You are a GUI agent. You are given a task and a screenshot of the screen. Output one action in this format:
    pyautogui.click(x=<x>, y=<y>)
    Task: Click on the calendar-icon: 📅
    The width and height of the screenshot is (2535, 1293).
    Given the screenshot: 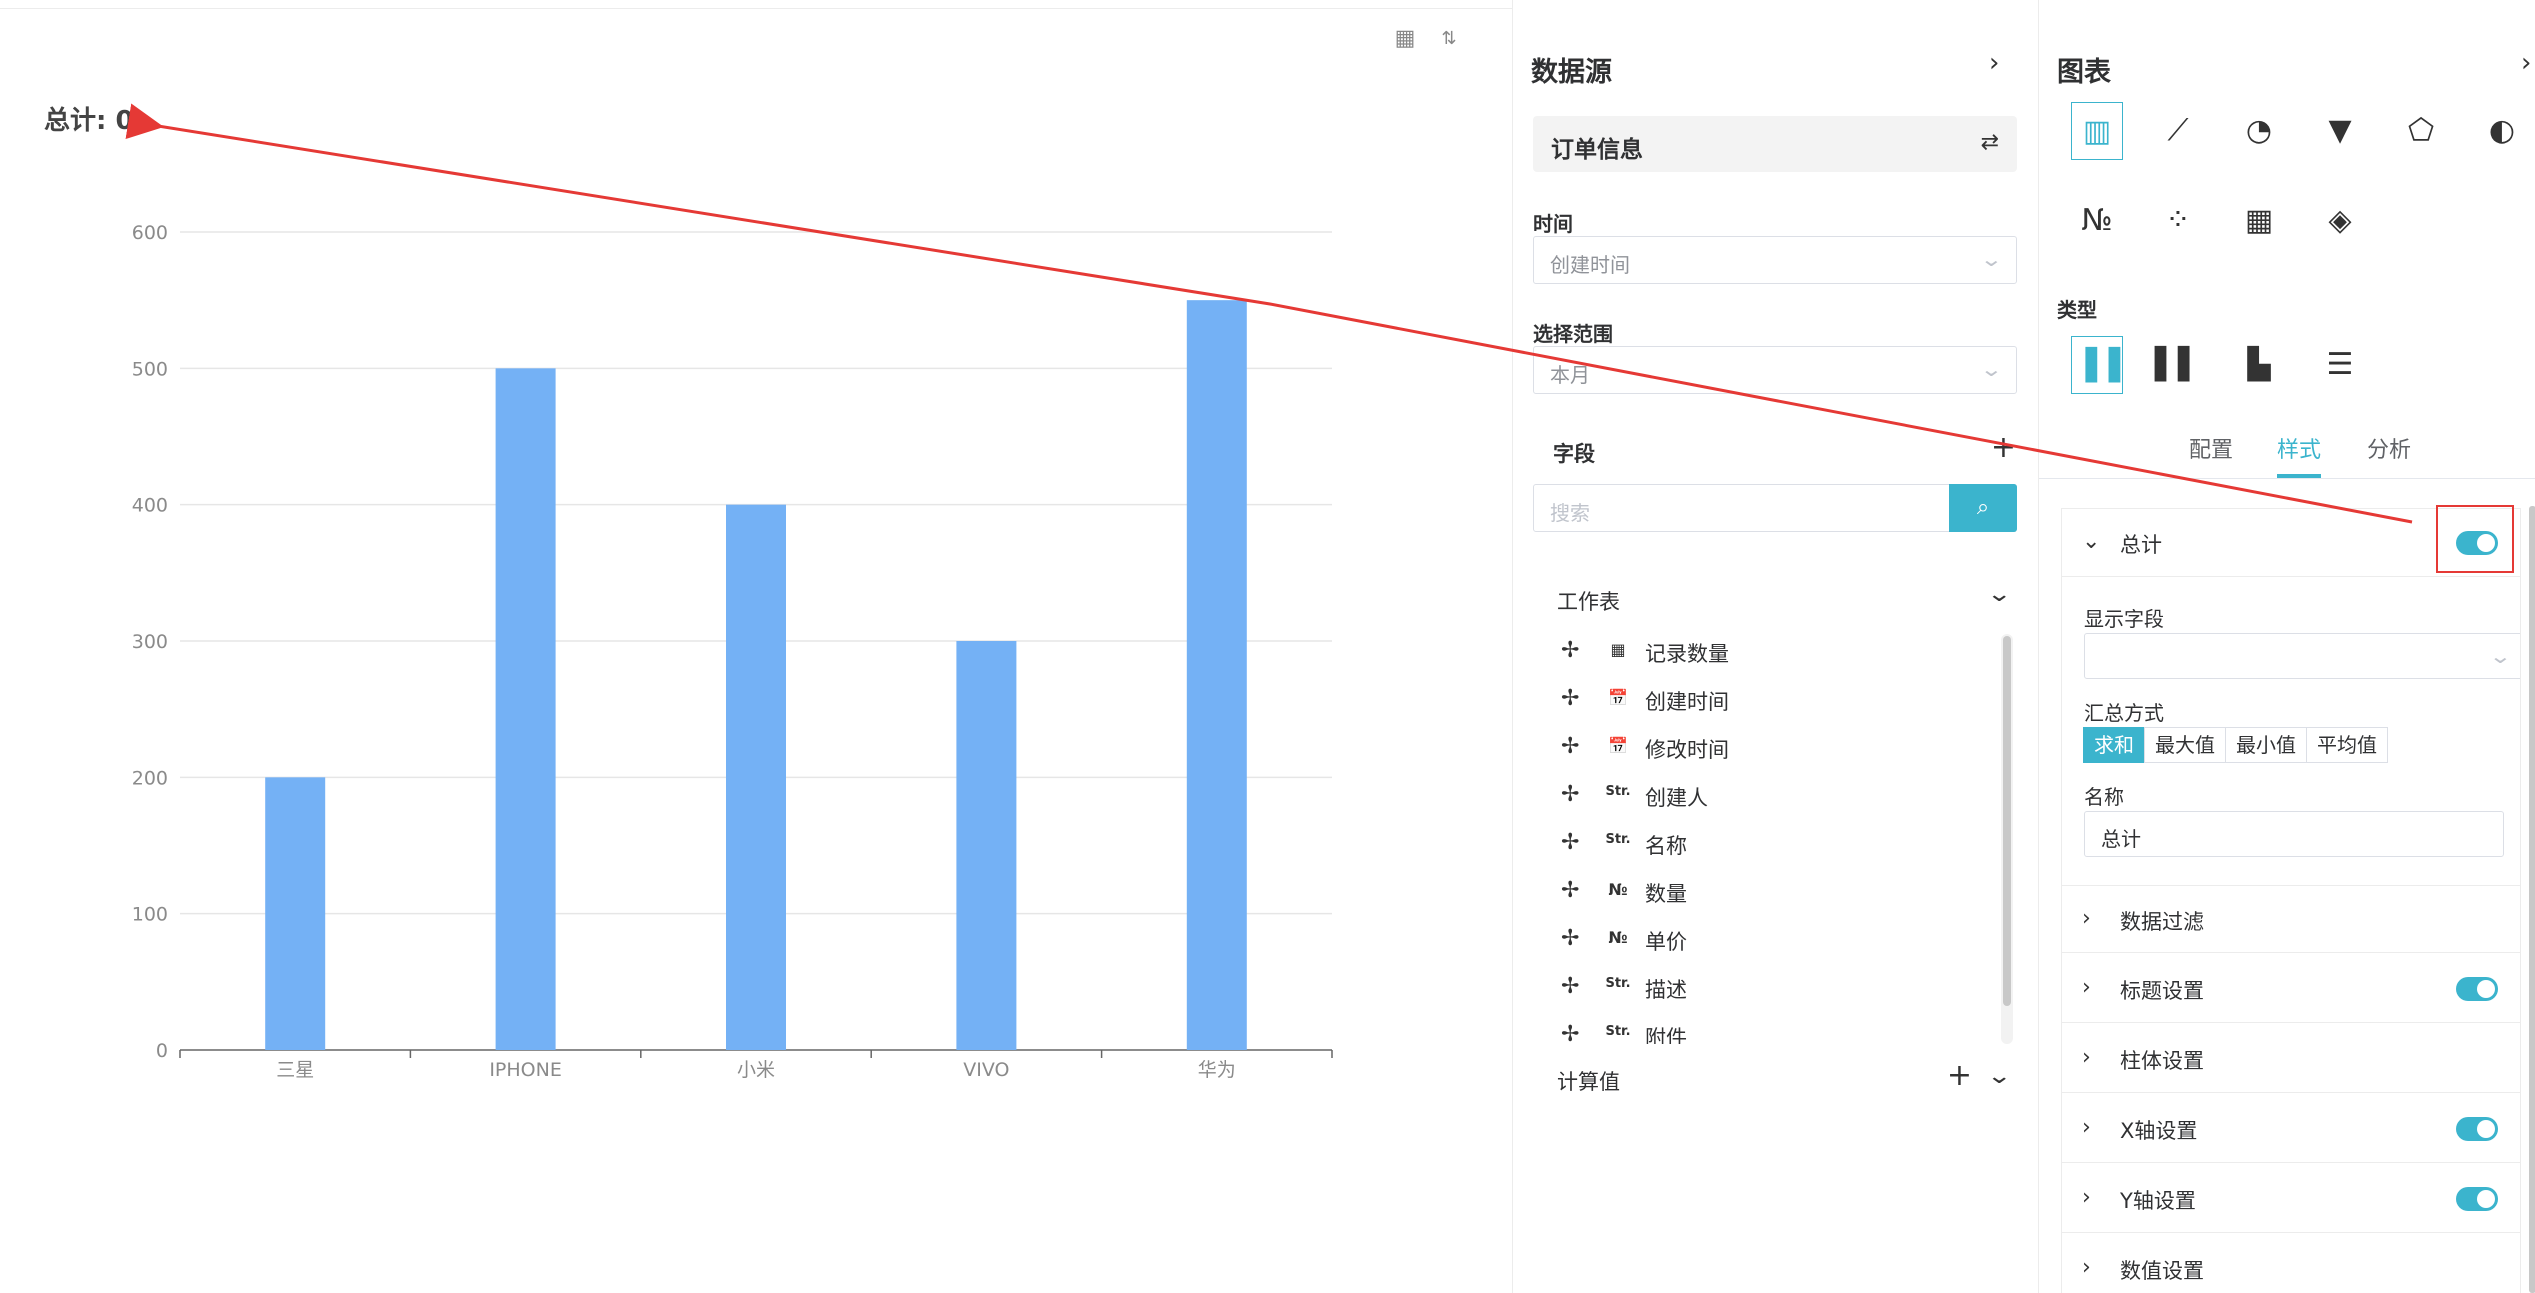 What is the action you would take?
    pyautogui.click(x=1618, y=745)
    